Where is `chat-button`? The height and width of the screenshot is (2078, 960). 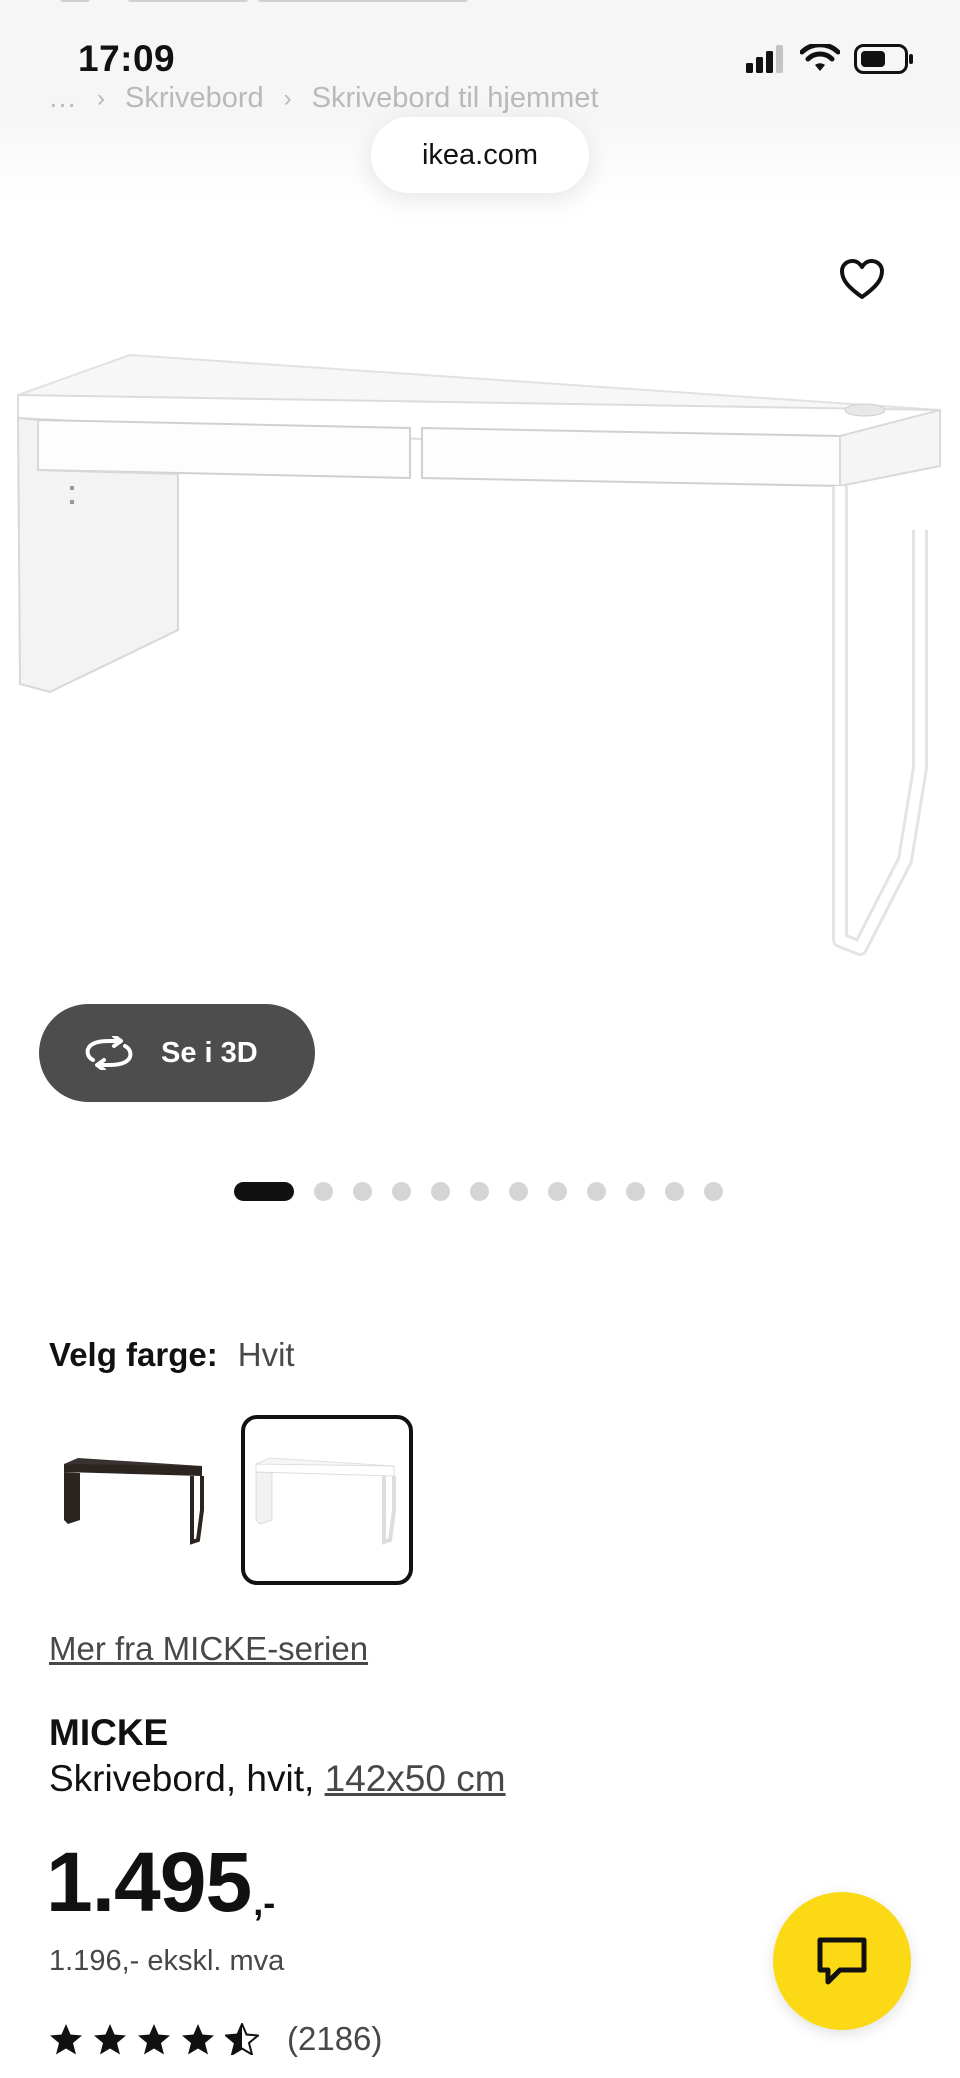
chat-button is located at coordinates (842, 1961).